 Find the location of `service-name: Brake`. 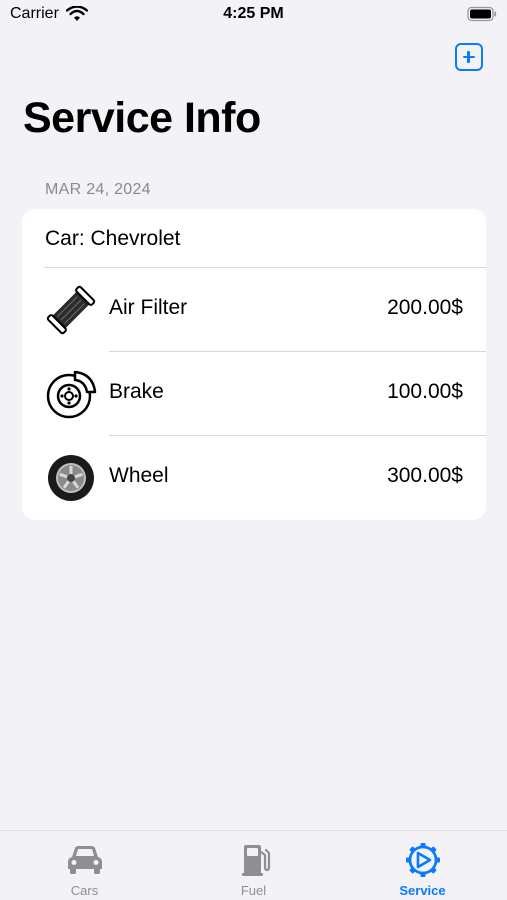

service-name: Brake is located at coordinates (136, 391).